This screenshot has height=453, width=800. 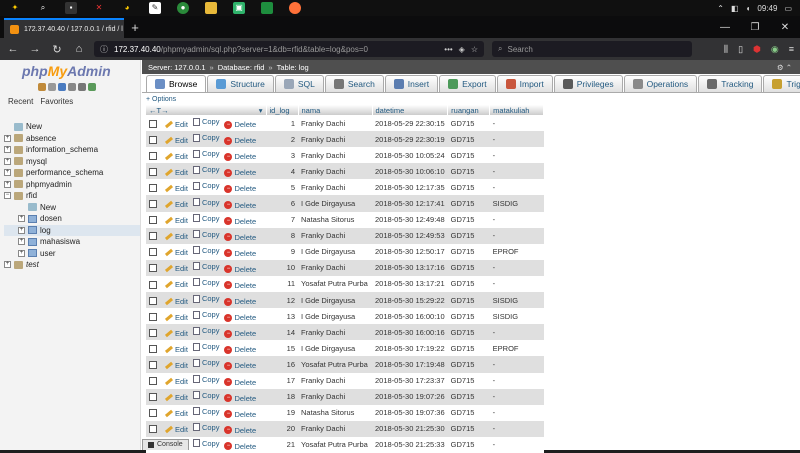 What do you see at coordinates (411, 83) in the screenshot?
I see `tab-insert: Insert` at bounding box center [411, 83].